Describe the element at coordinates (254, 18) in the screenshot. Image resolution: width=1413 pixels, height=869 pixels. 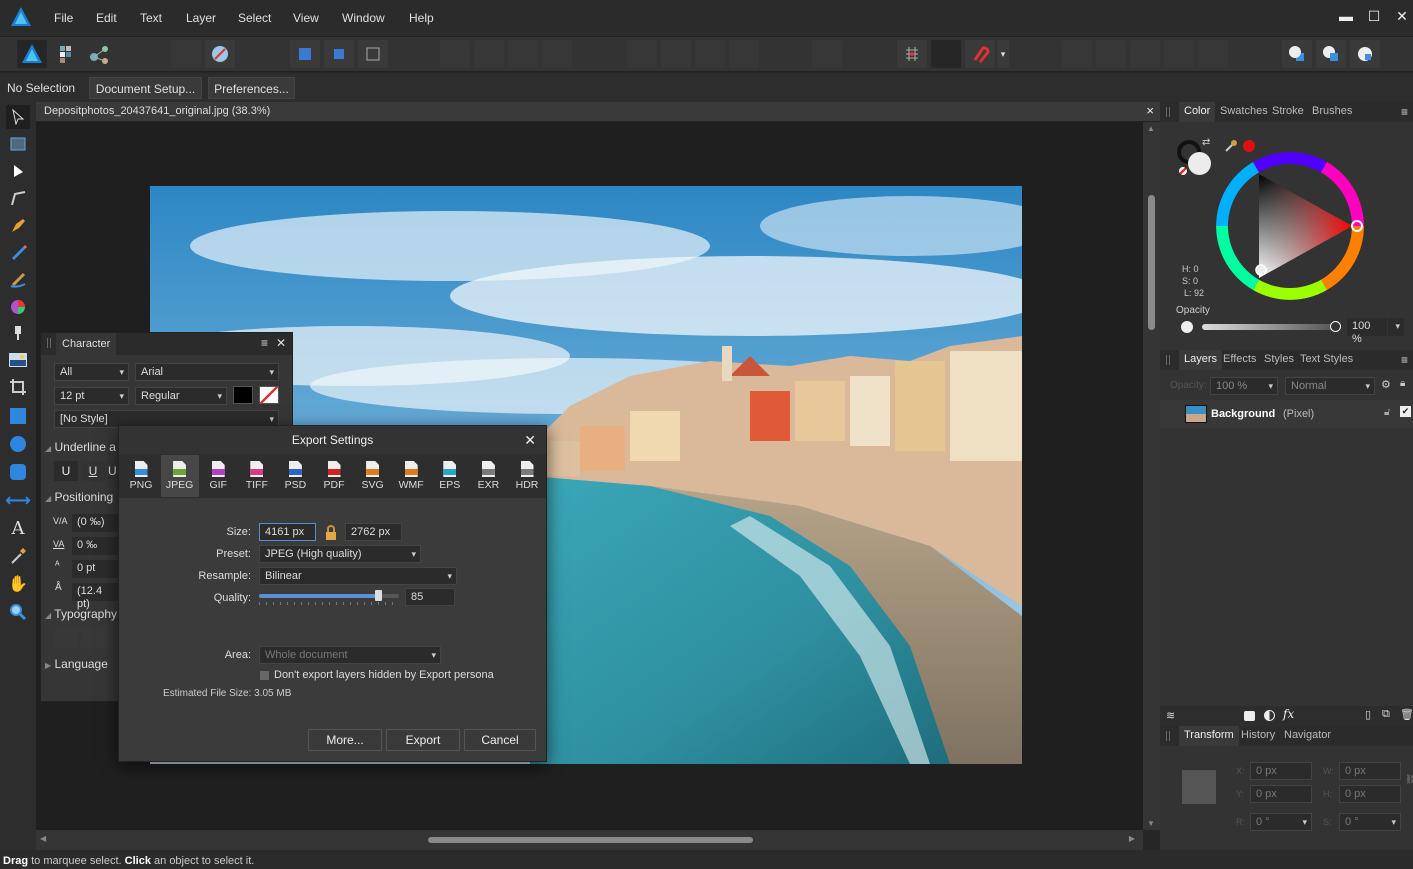
I see `menu-select: Select` at that location.